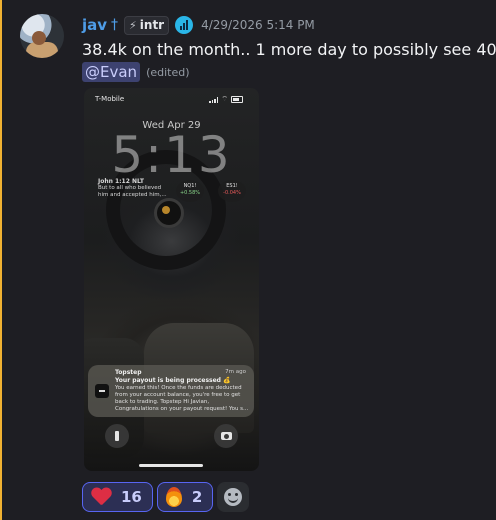  I want to click on flashlight-glyph, so click(117, 436).